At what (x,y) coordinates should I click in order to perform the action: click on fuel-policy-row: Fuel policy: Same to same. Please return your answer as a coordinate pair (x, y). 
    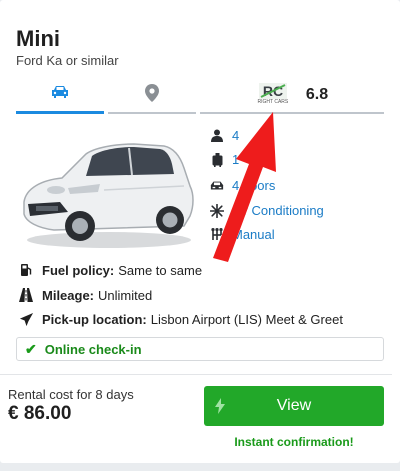
    Looking at the image, I should click on (110, 270).